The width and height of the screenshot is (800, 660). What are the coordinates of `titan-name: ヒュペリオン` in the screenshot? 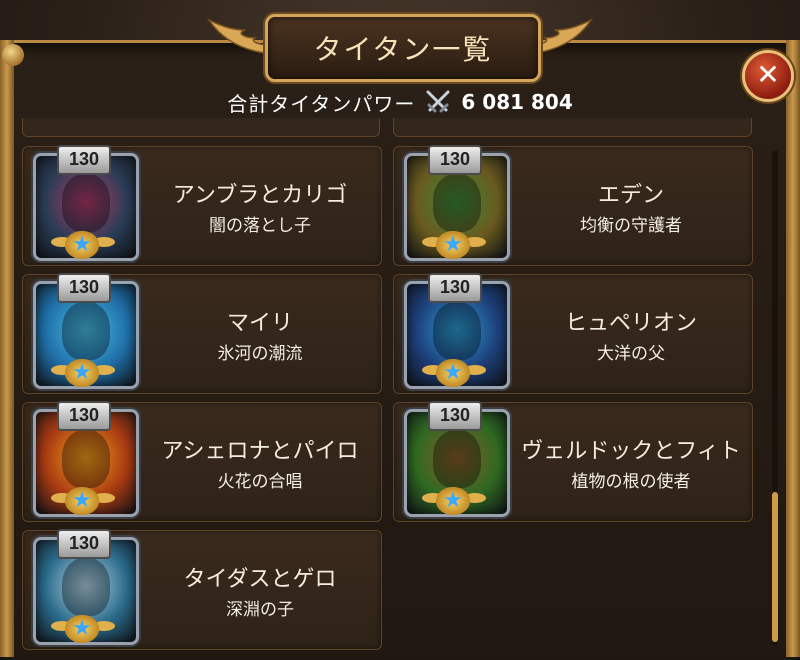 It's located at (630, 323).